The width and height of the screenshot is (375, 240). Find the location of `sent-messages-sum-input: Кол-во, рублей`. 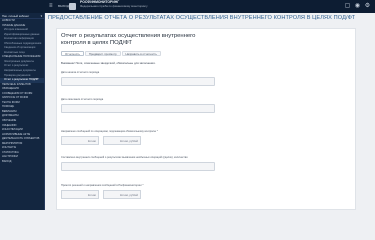

sent-messages-sum-input: Кол-во, рублей is located at coordinates (122, 140).